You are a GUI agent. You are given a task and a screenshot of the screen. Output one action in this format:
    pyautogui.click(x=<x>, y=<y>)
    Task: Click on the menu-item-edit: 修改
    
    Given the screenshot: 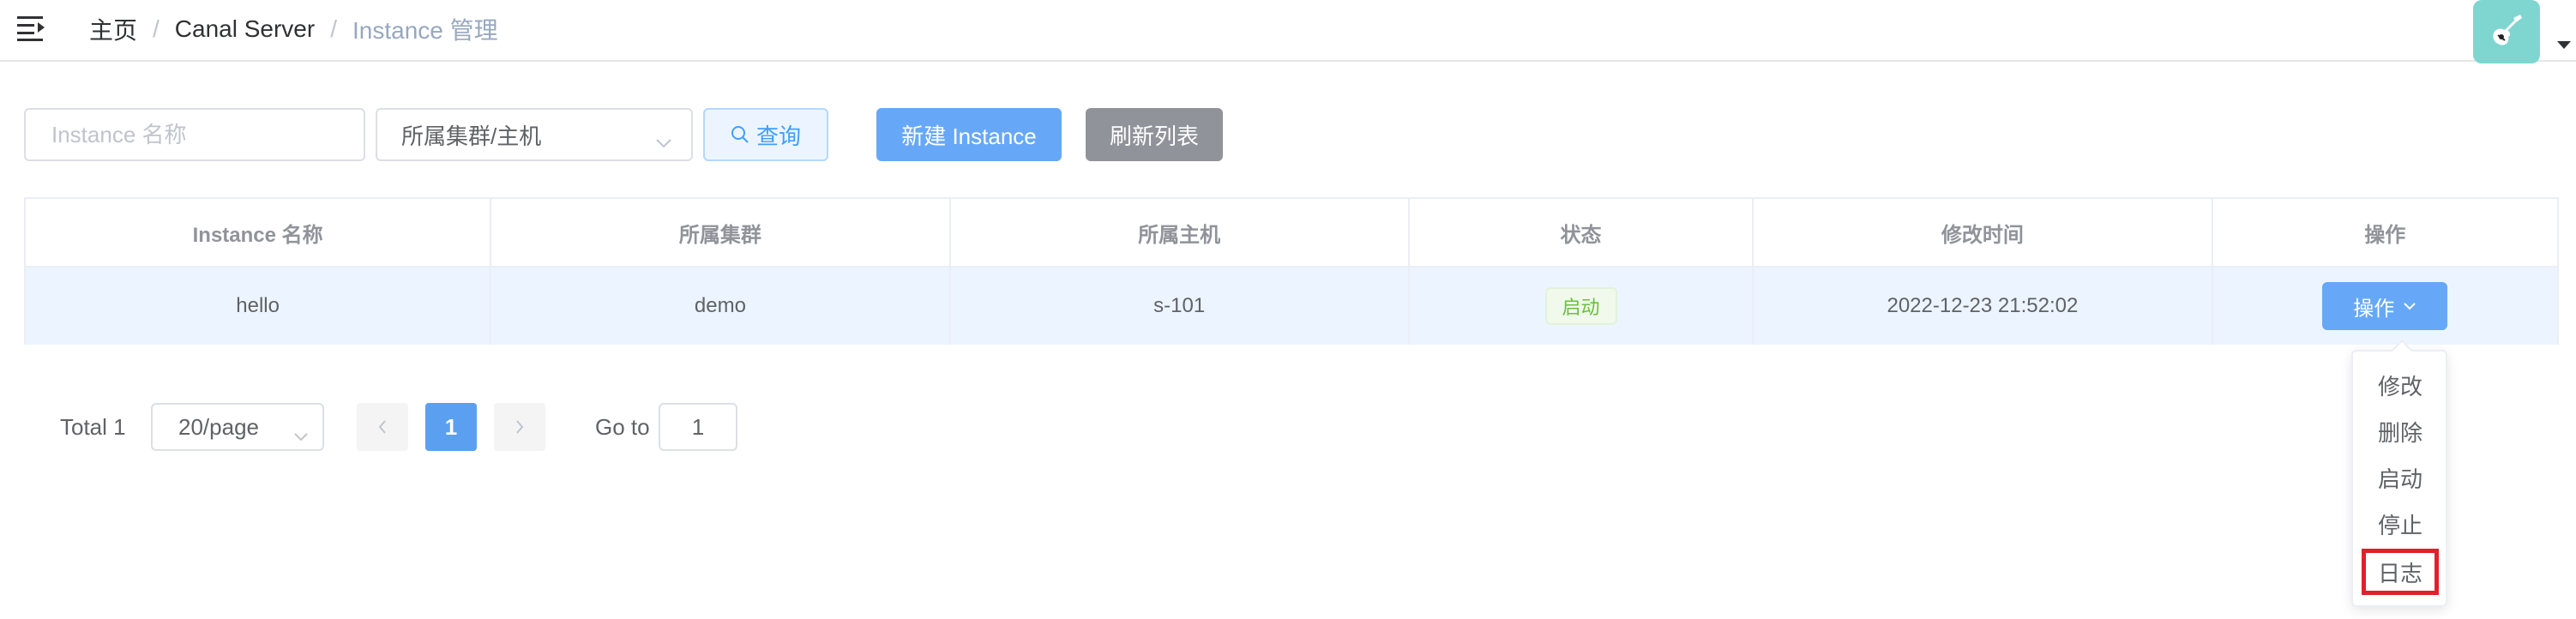 What is the action you would take?
    pyautogui.click(x=2400, y=385)
    